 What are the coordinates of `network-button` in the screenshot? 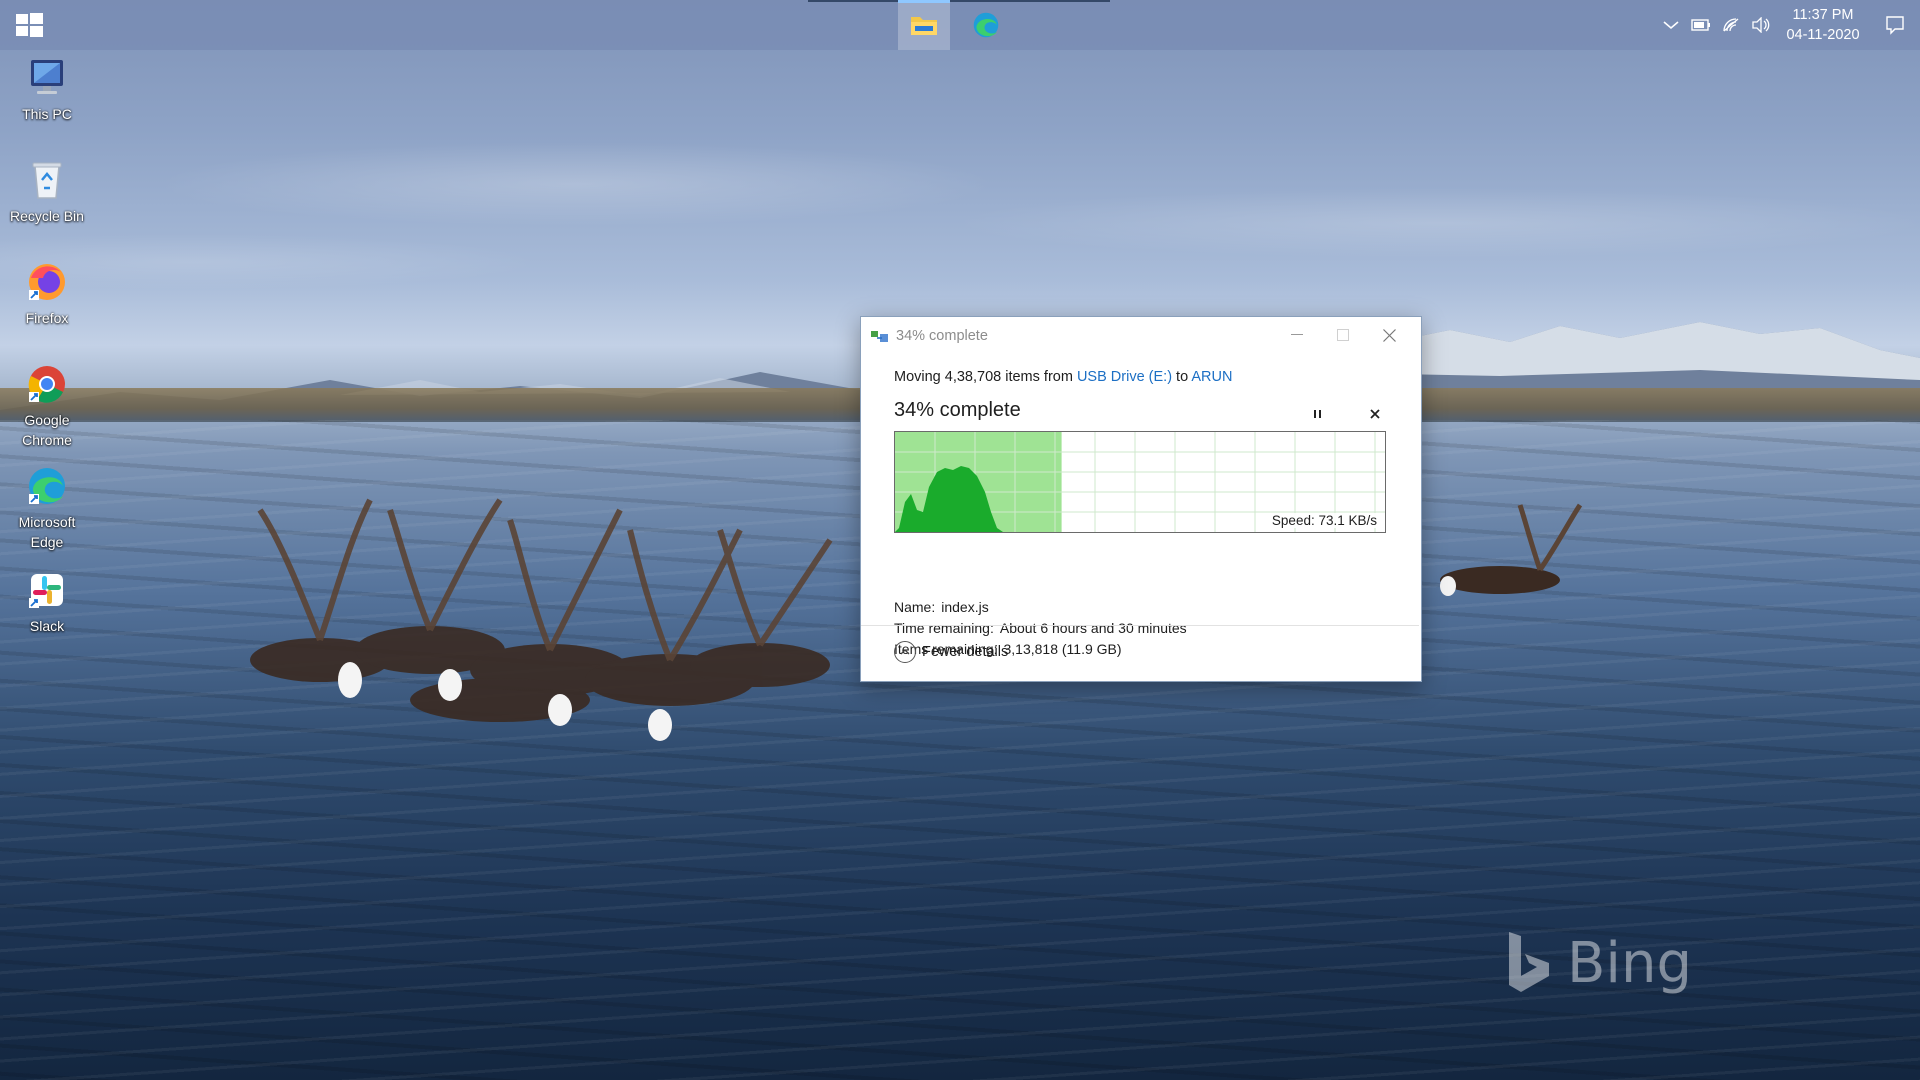 It's located at (1731, 25).